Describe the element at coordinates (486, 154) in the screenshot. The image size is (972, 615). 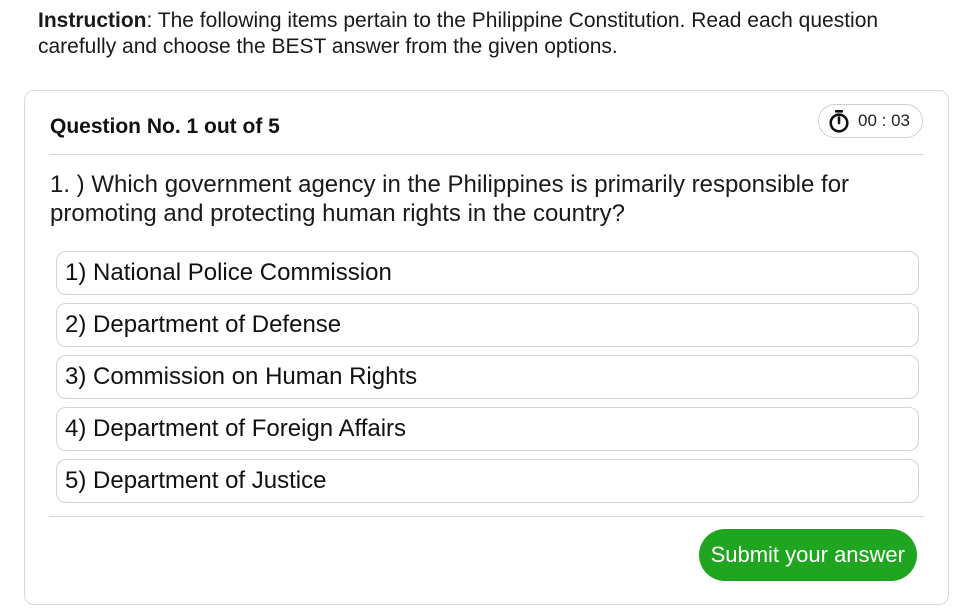
I see `header-divider` at that location.